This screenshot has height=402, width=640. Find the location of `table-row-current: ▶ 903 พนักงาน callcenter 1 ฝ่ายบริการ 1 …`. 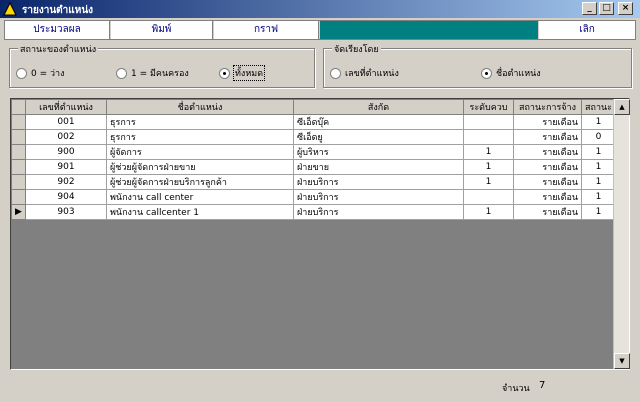

table-row-current: ▶ 903 พนักงาน callcenter 1 ฝ่ายบริการ 1 … is located at coordinates (313, 212).